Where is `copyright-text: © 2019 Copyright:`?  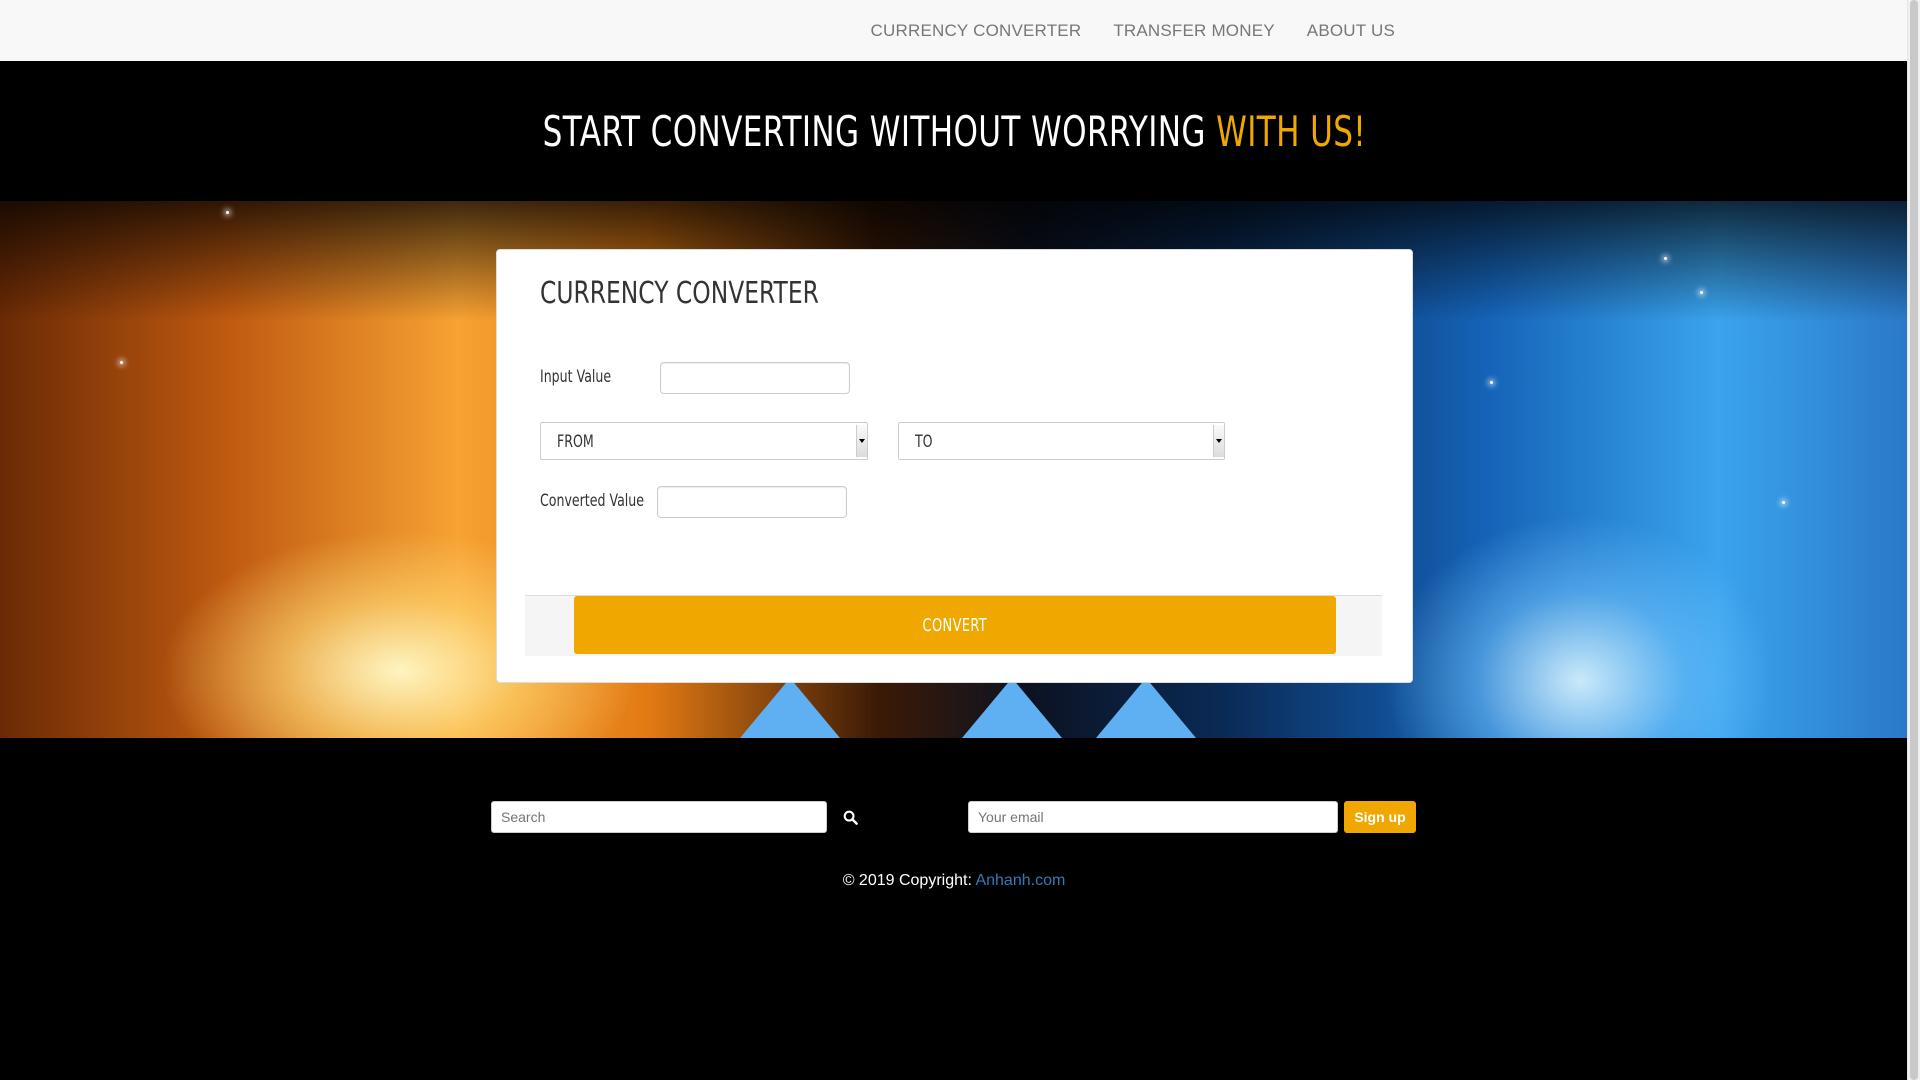 copyright-text: © 2019 Copyright: is located at coordinates (909, 880).